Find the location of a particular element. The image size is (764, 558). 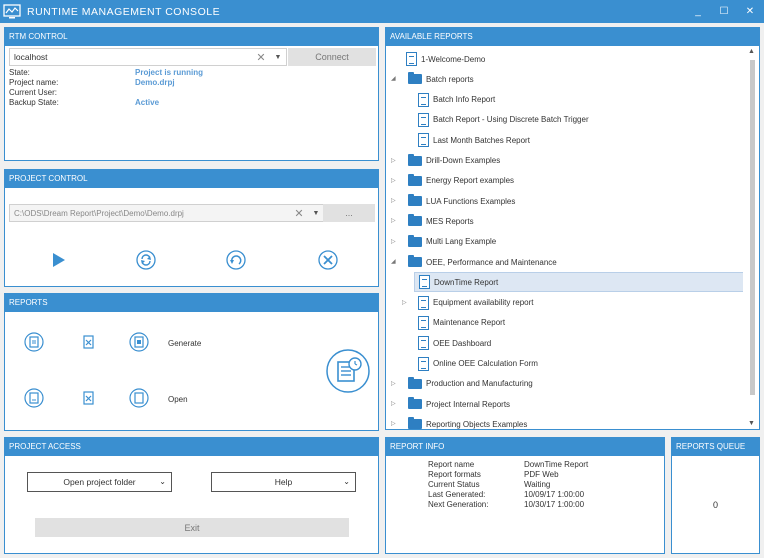

tree-folder-item: LUA Functions Examples is located at coordinates (459, 201).